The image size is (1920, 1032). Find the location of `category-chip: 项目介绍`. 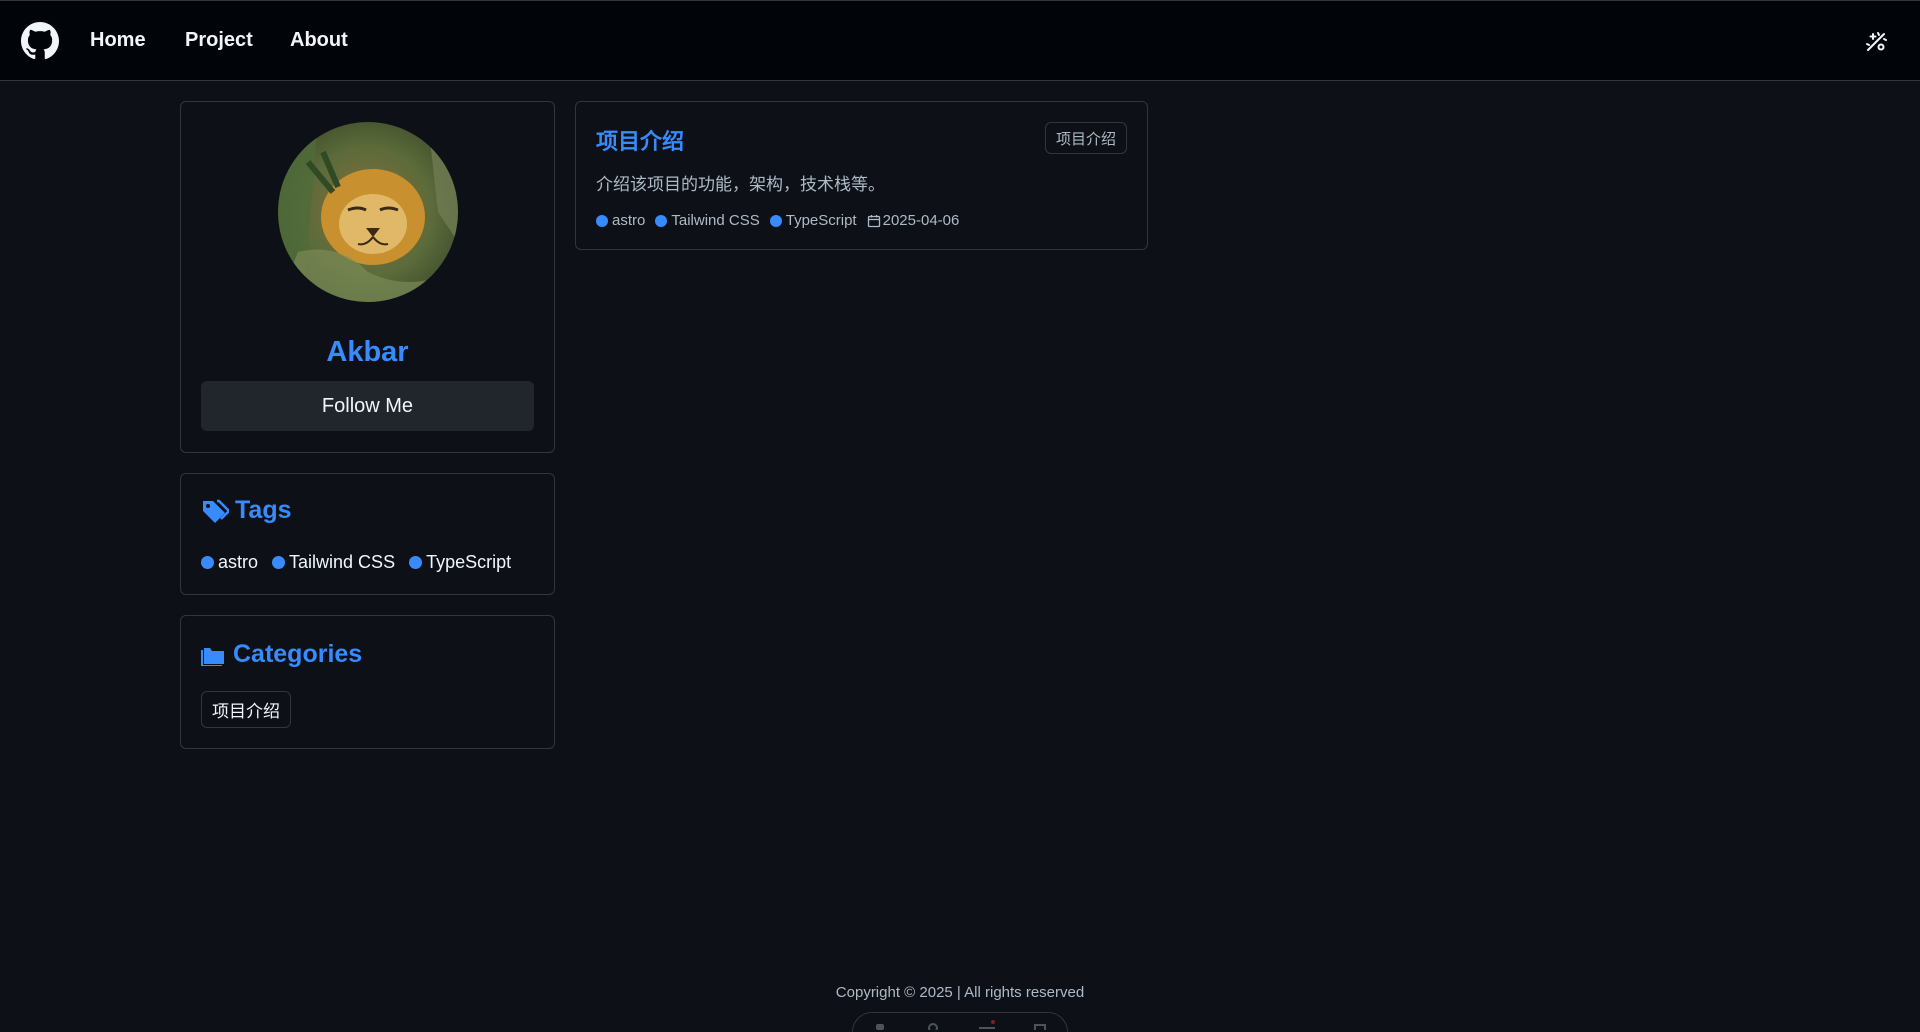

category-chip: 项目介绍 is located at coordinates (246, 709).